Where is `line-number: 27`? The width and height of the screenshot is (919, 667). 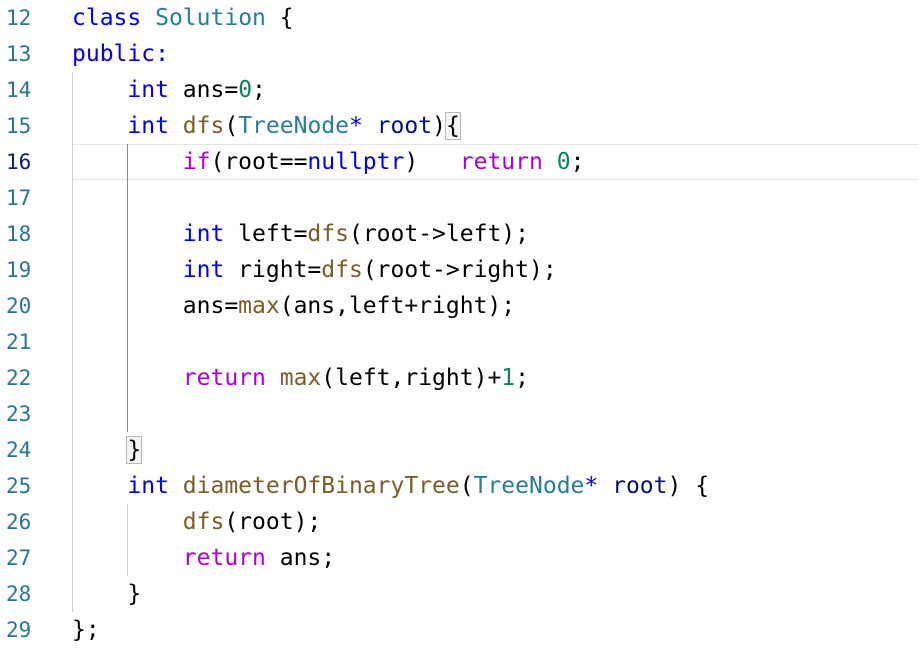 line-number: 27 is located at coordinates (19, 558).